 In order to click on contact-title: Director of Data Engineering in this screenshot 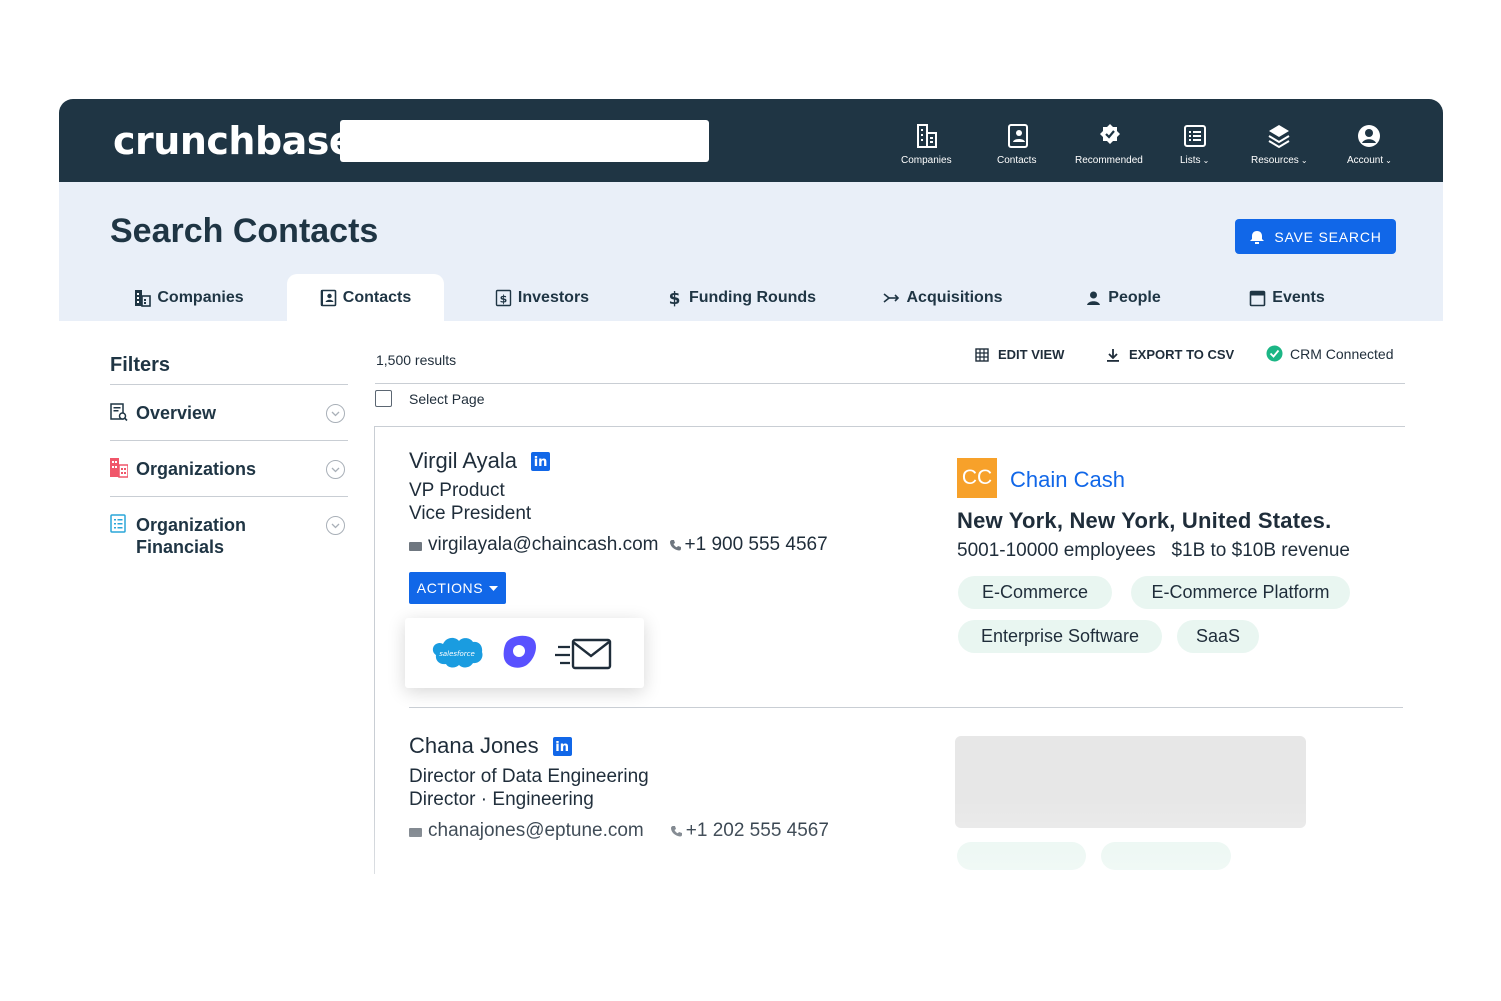, I will do `click(529, 776)`.